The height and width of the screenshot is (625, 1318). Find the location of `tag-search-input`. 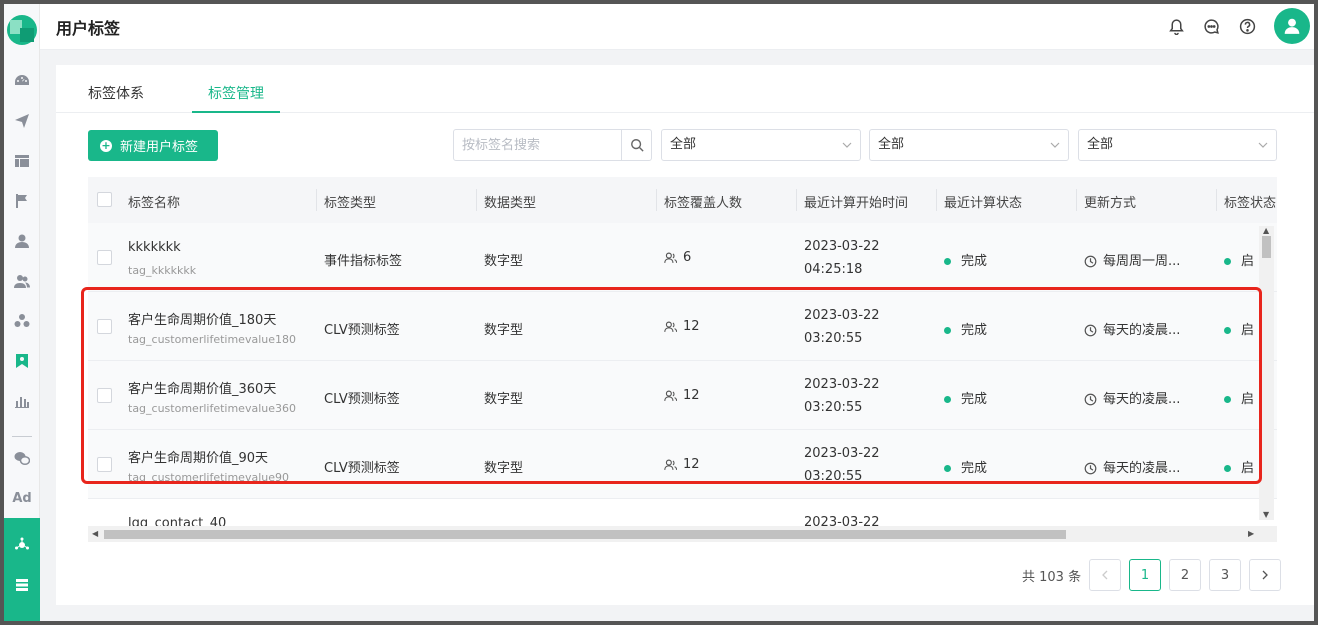

tag-search-input is located at coordinates (537, 145).